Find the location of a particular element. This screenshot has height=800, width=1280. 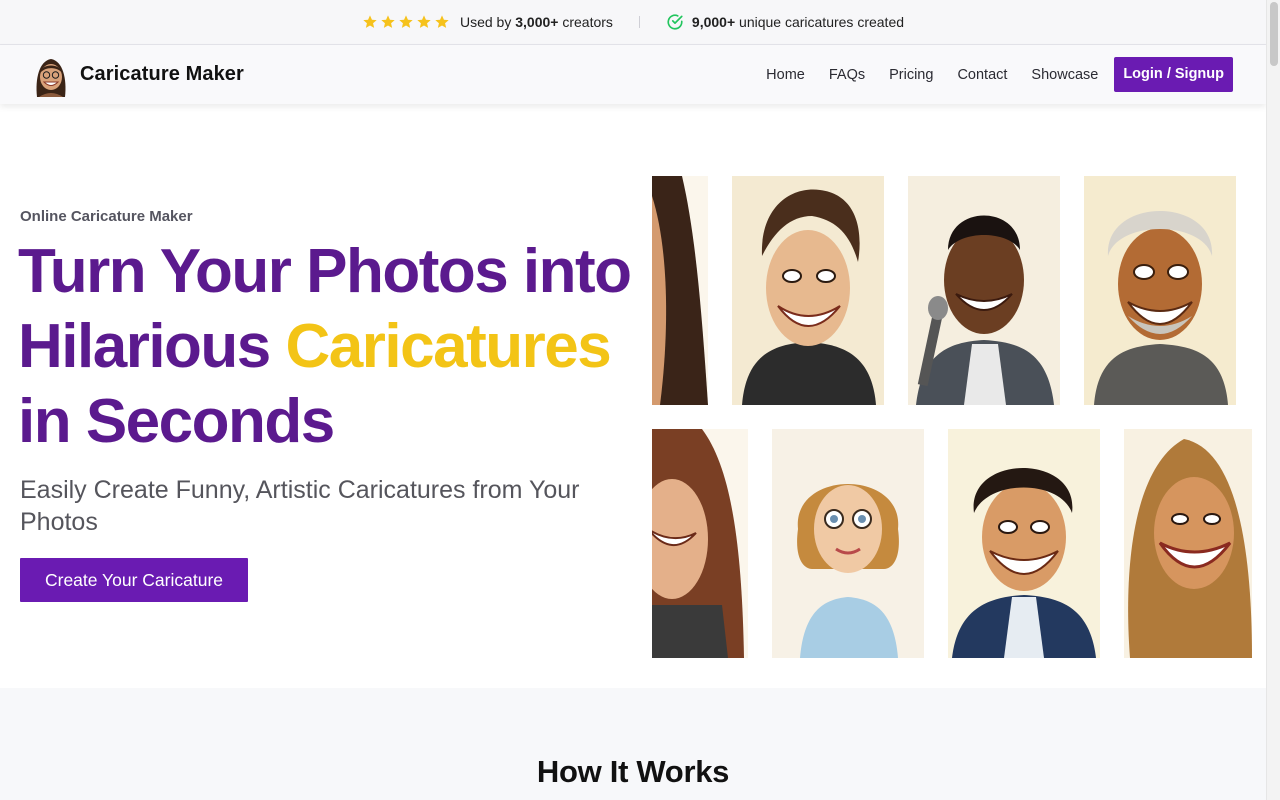

nav-pricing-link: Pricing is located at coordinates (911, 75).